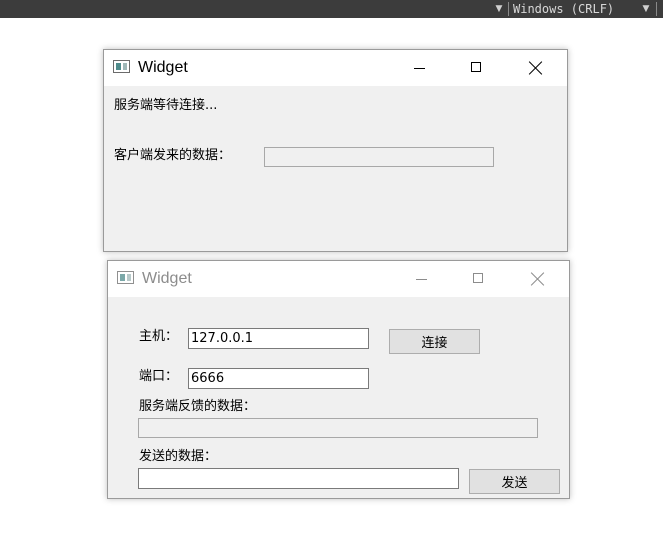  Describe the element at coordinates (514, 481) in the screenshot. I see `send-button: 发送` at that location.